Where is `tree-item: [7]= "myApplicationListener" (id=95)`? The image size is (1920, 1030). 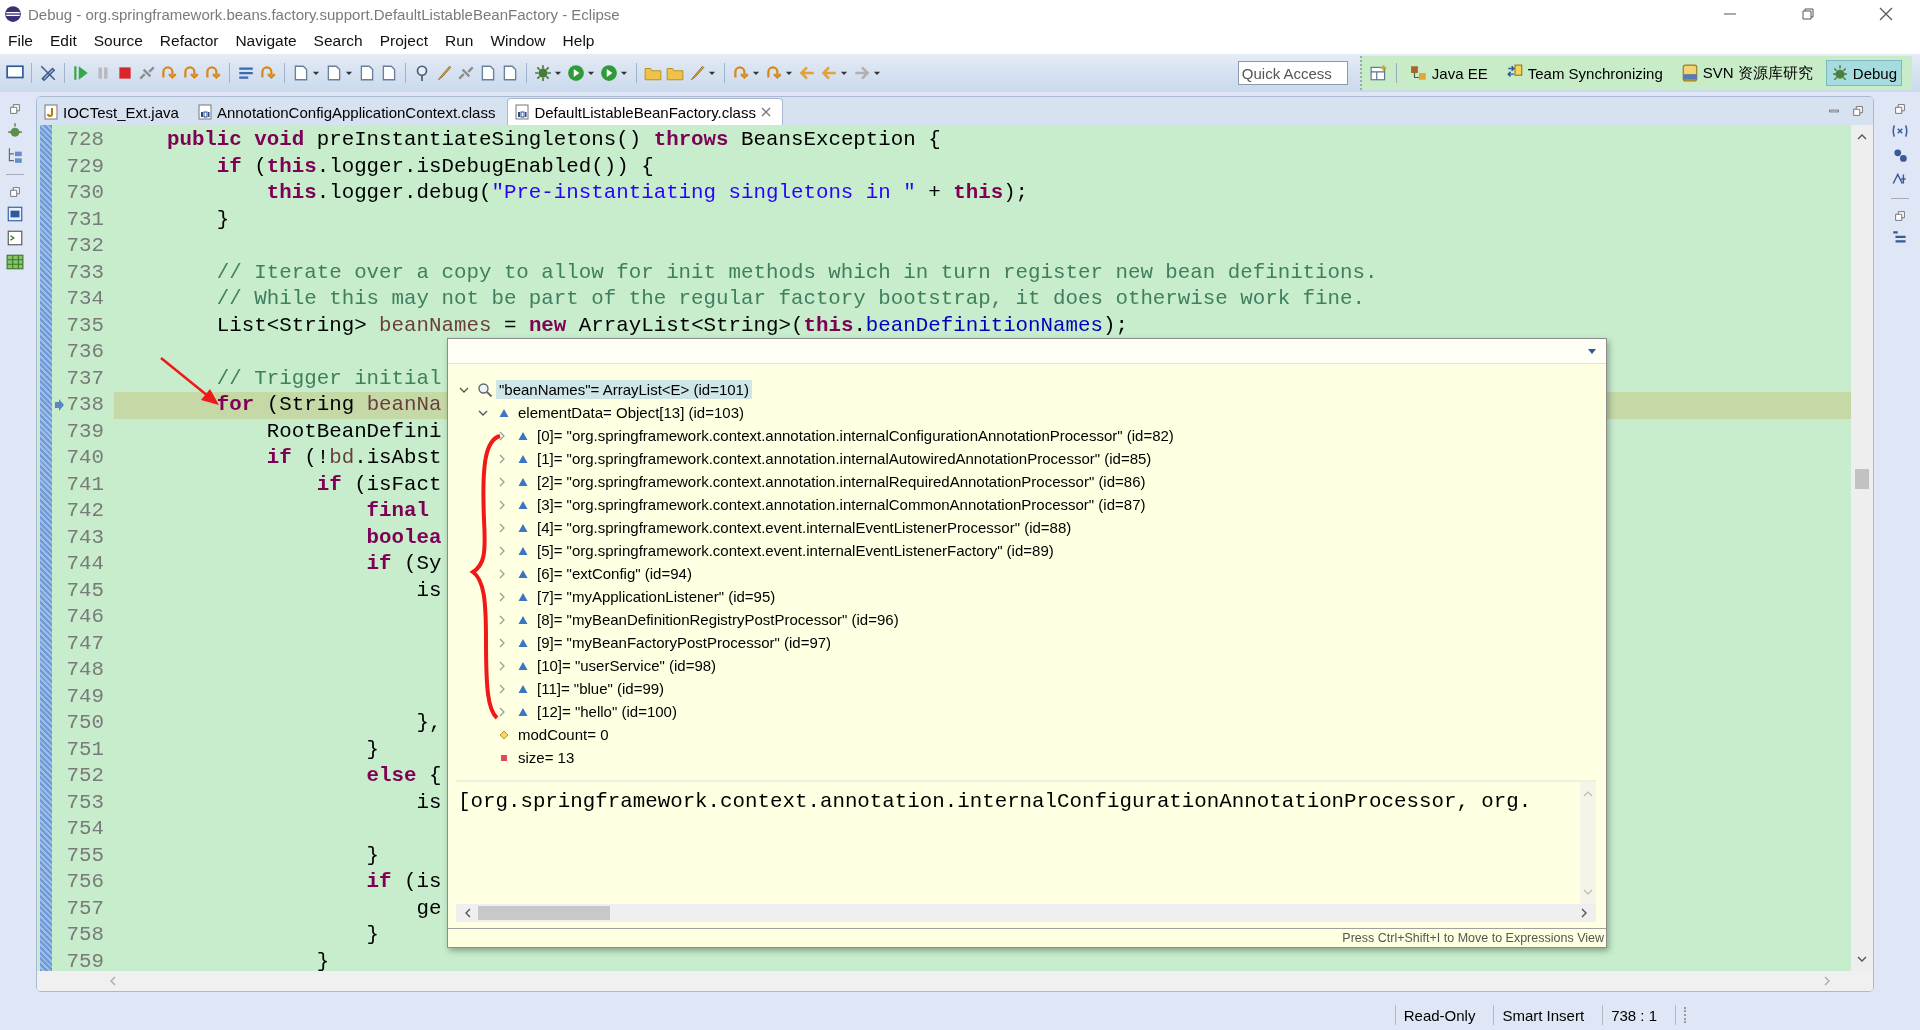 tree-item: [7]= "myApplicationListener" (id=95) is located at coordinates (656, 596).